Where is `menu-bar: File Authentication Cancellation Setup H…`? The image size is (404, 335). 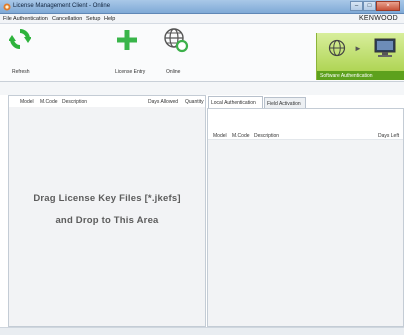 menu-bar: File Authentication Cancellation Setup H… is located at coordinates (202, 19).